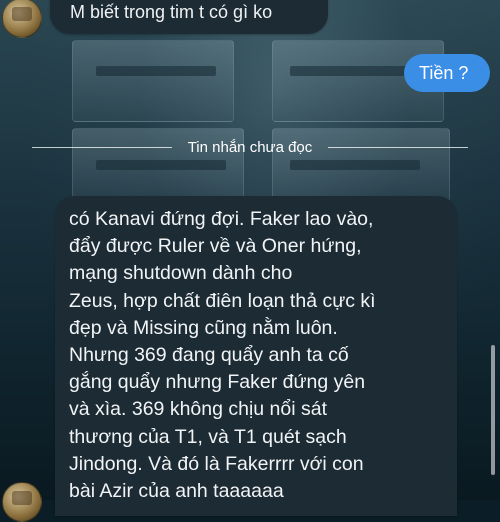 The image size is (500, 522). I want to click on unread-messages-divider: Tin nhắn chưa đọc, so click(250, 147).